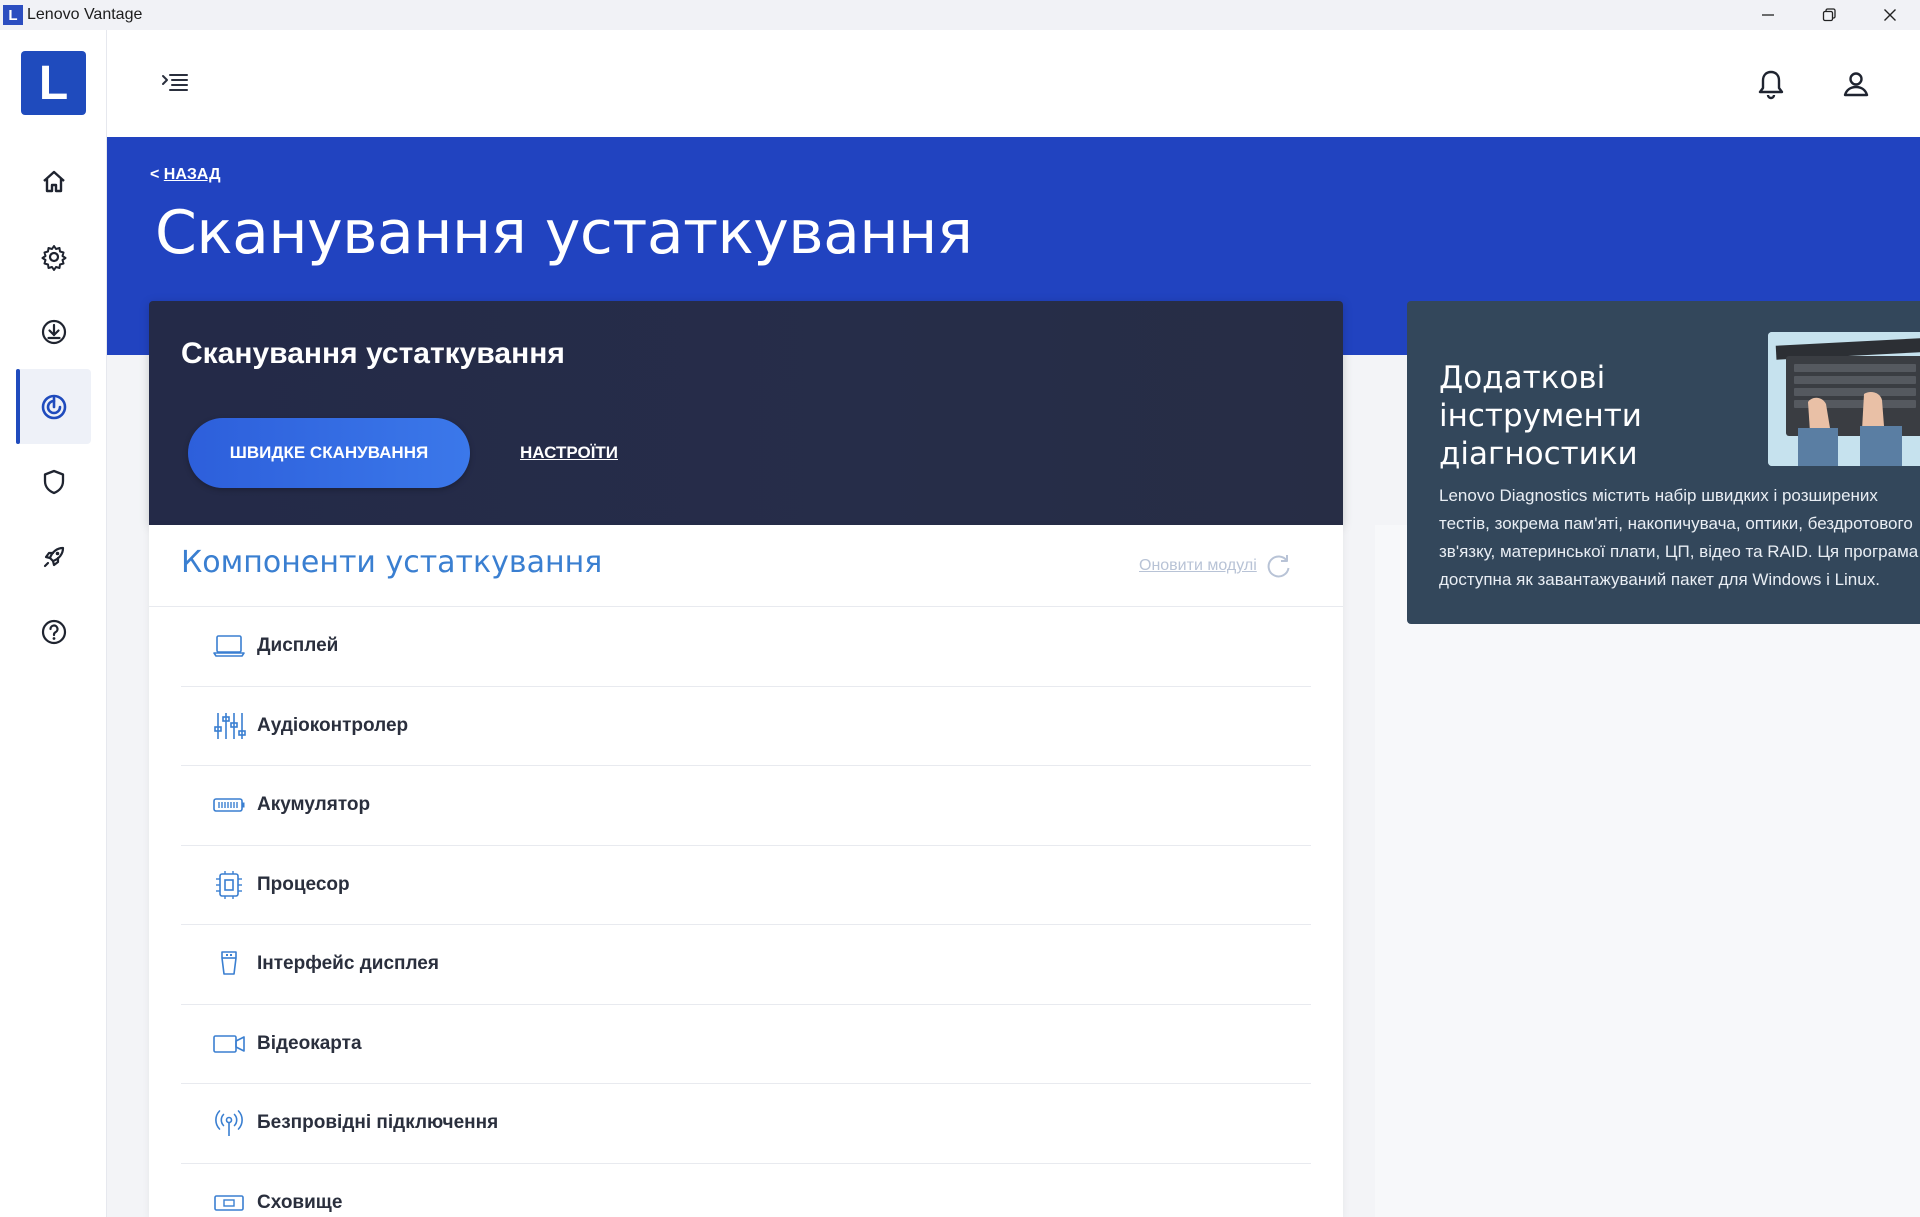  I want to click on scan-card-title: Сканування устаткування, so click(373, 353).